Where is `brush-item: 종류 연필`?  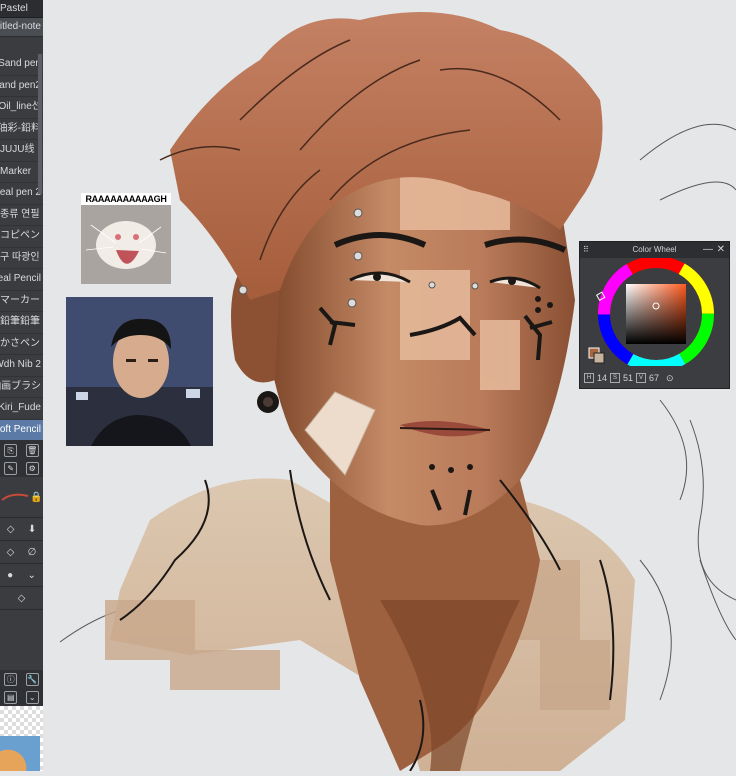 brush-item: 종류 연필 is located at coordinates (21, 215).